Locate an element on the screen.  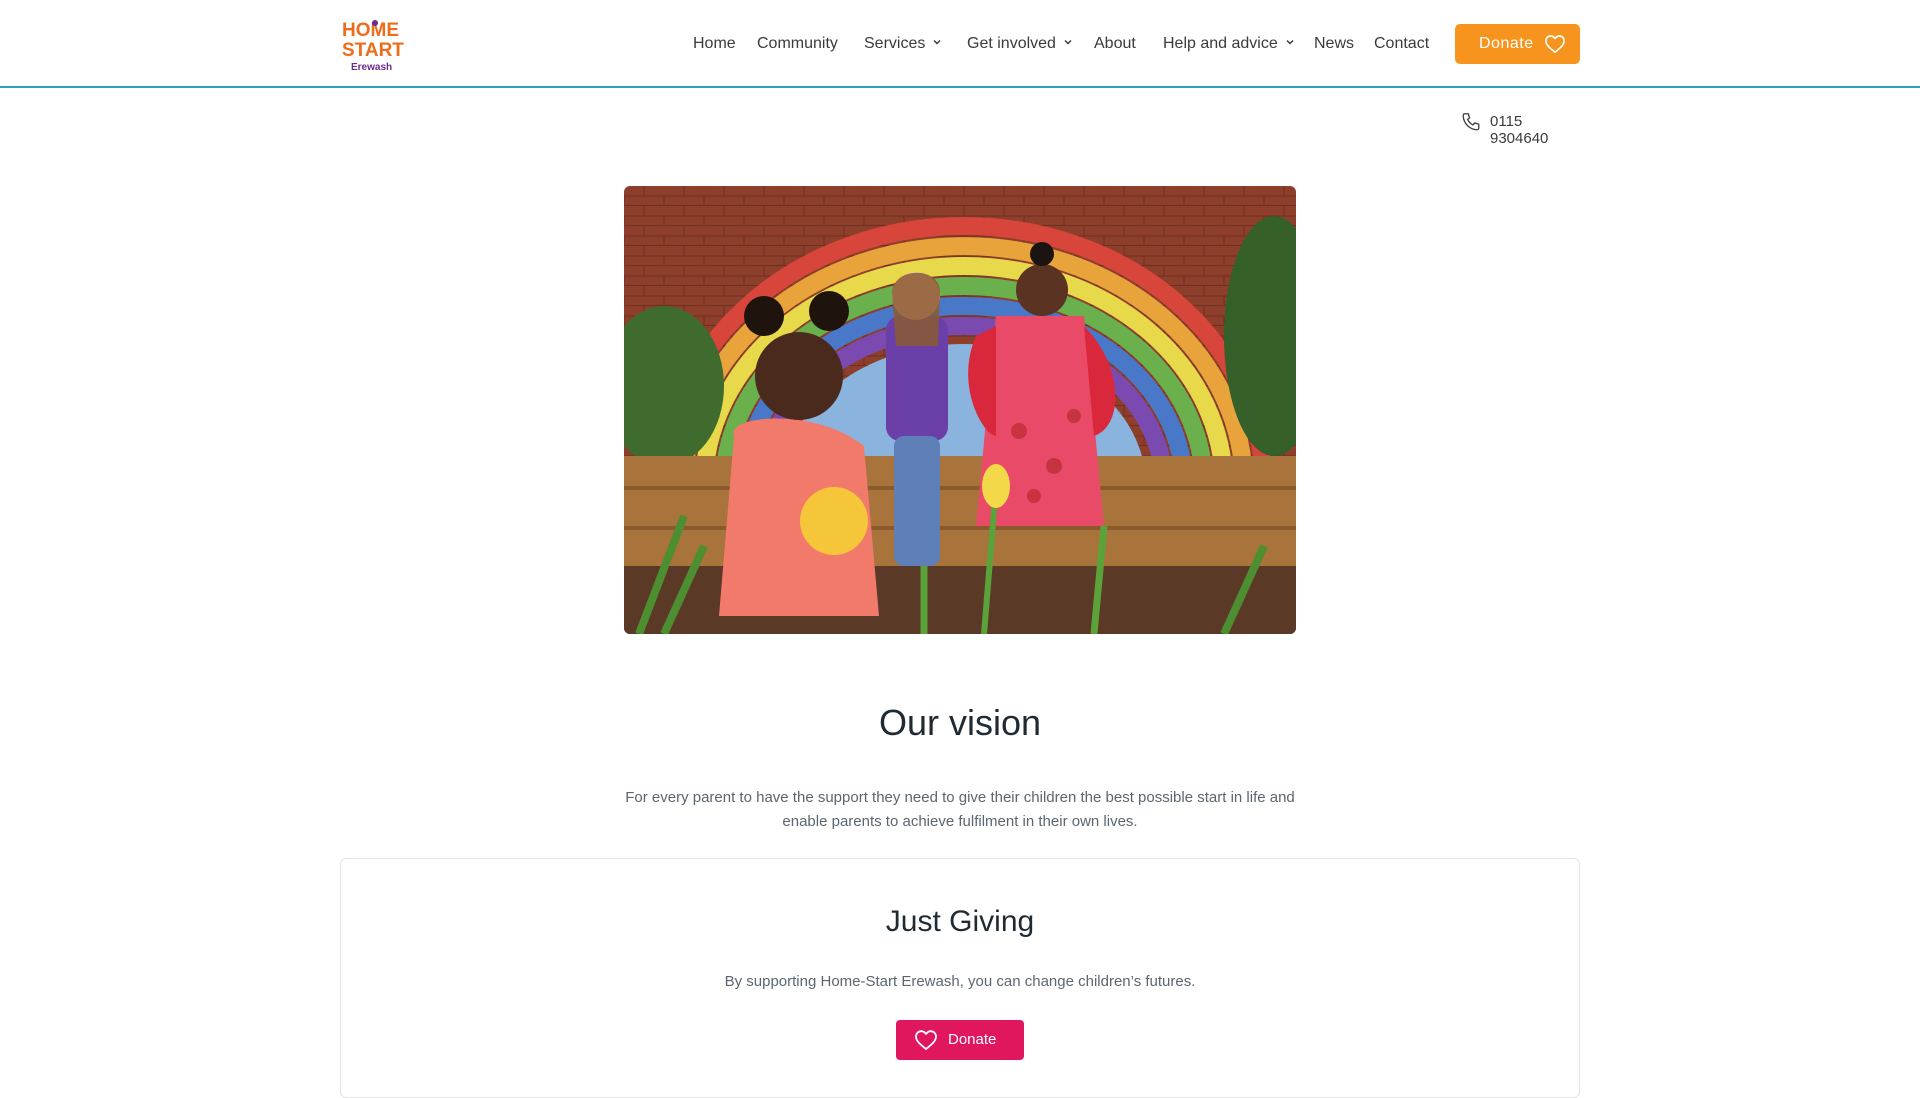
hero-photo is located at coordinates (960, 410).